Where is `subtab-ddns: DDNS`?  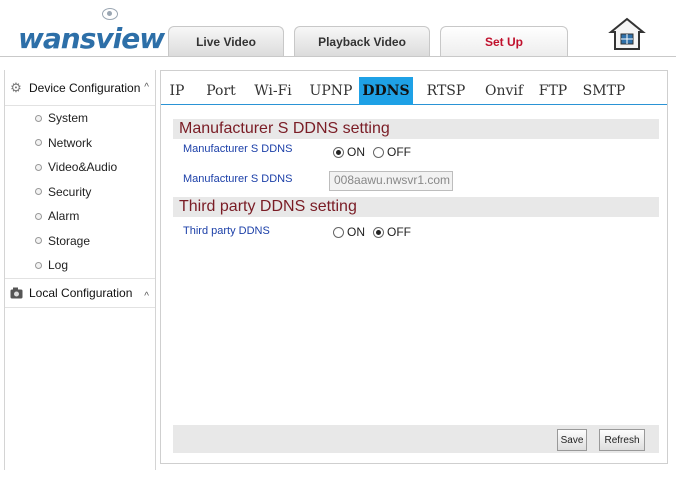
subtab-ddns: DDNS is located at coordinates (386, 91).